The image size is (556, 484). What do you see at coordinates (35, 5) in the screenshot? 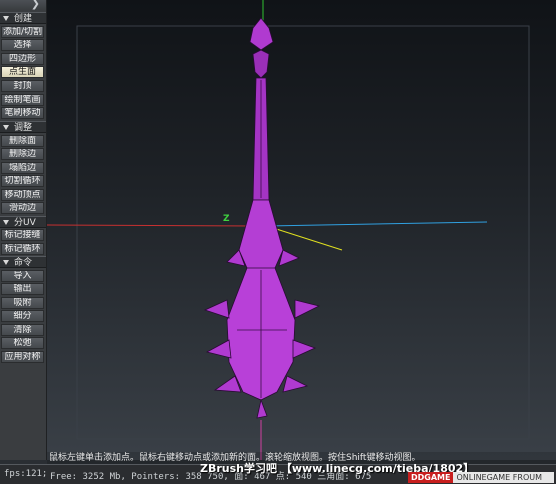
I see `panel-logo: ❯` at bounding box center [35, 5].